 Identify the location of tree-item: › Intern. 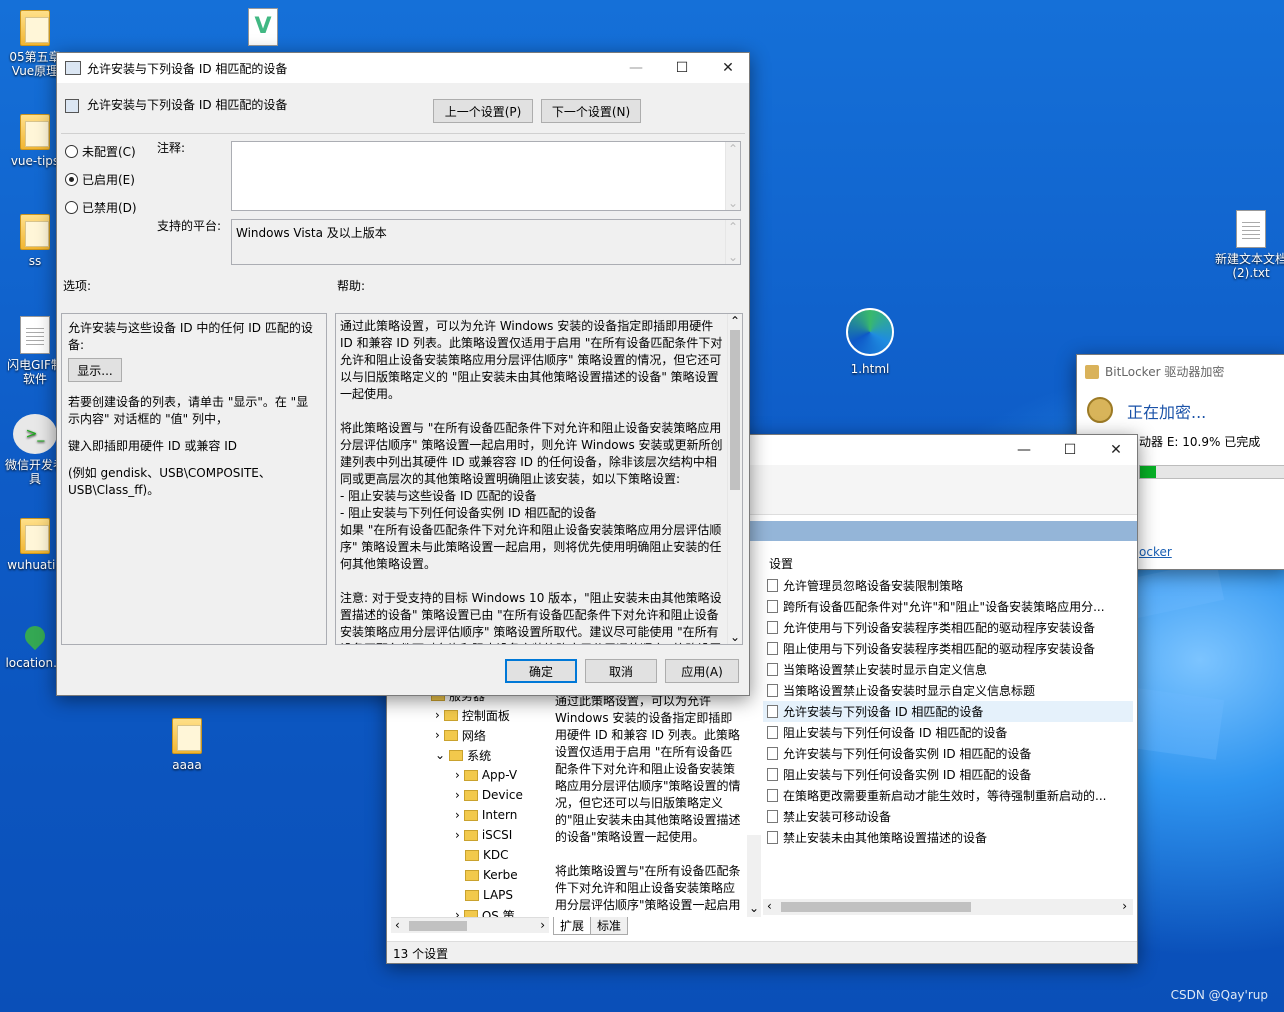
(486, 815).